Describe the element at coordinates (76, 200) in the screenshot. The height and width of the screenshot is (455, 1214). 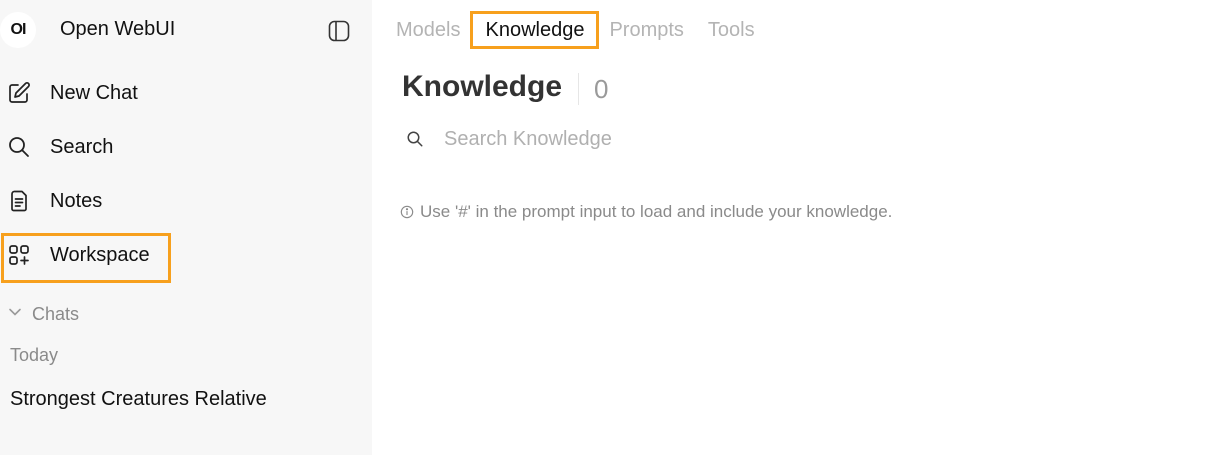
I see `notes-label: Notes` at that location.